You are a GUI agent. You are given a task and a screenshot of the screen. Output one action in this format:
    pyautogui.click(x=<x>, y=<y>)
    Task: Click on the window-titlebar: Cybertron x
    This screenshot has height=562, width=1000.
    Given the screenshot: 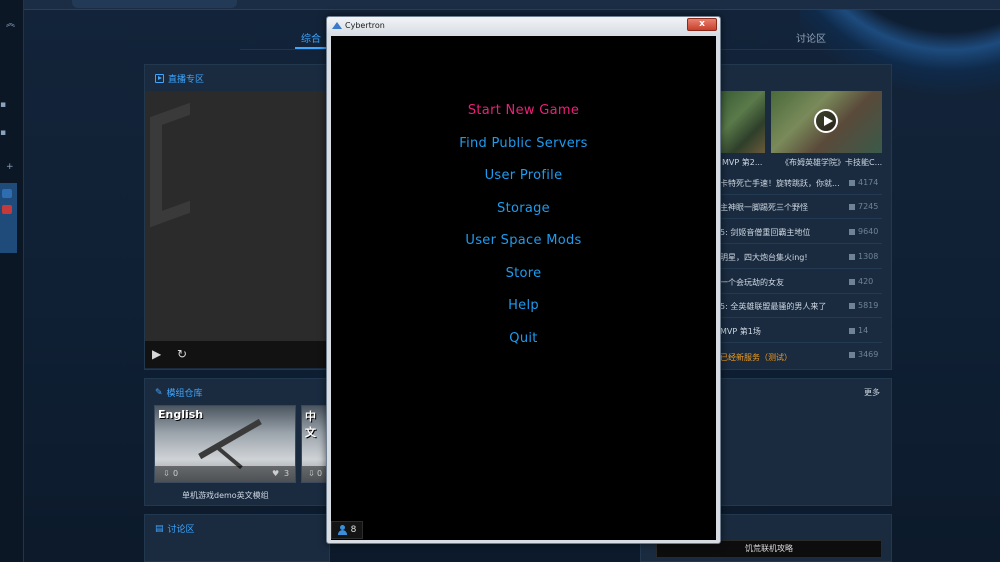 What is the action you would take?
    pyautogui.click(x=523, y=26)
    